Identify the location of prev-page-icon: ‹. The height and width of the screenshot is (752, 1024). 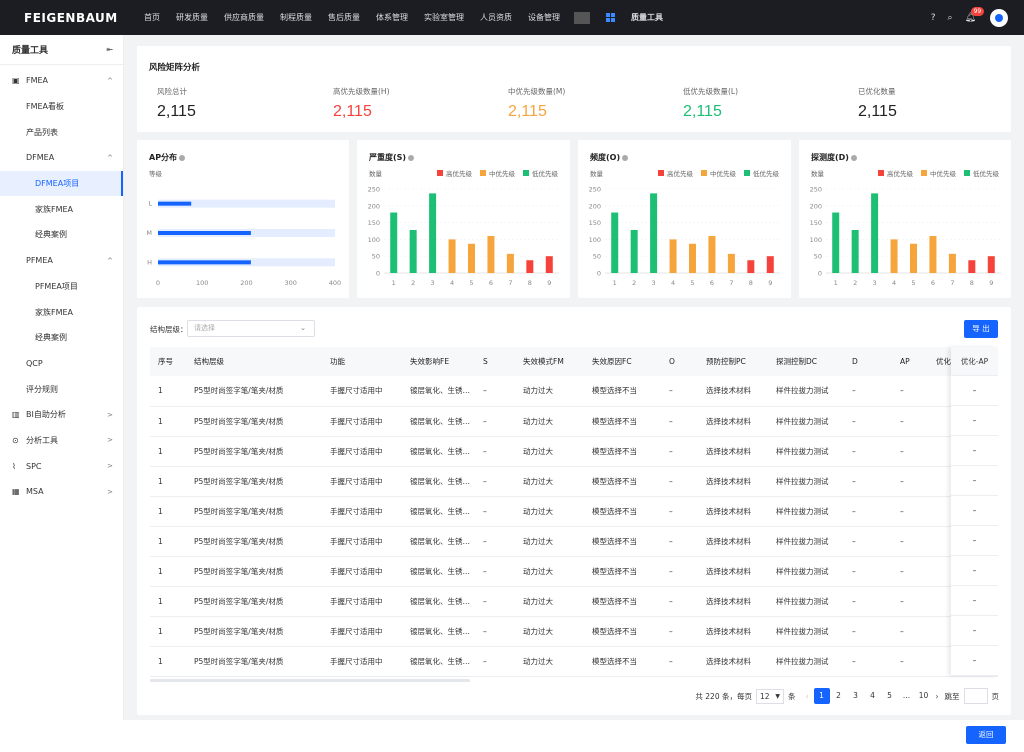
(807, 696).